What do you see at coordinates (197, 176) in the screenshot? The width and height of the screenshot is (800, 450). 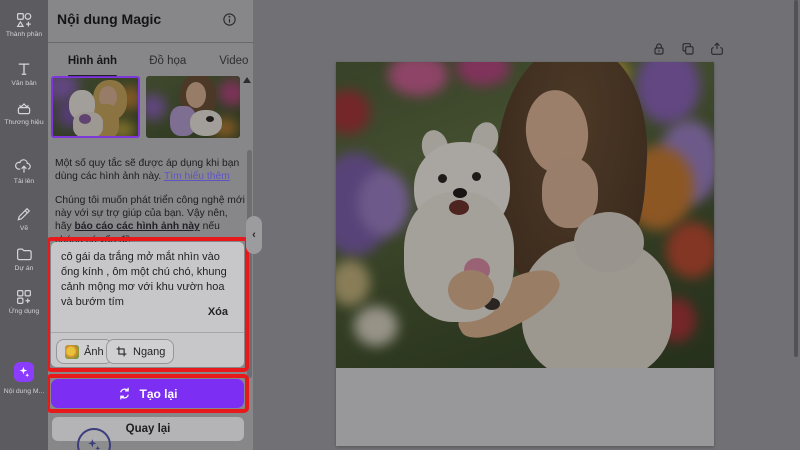 I see `learn-more-link: Tìm hiểu thêm` at bounding box center [197, 176].